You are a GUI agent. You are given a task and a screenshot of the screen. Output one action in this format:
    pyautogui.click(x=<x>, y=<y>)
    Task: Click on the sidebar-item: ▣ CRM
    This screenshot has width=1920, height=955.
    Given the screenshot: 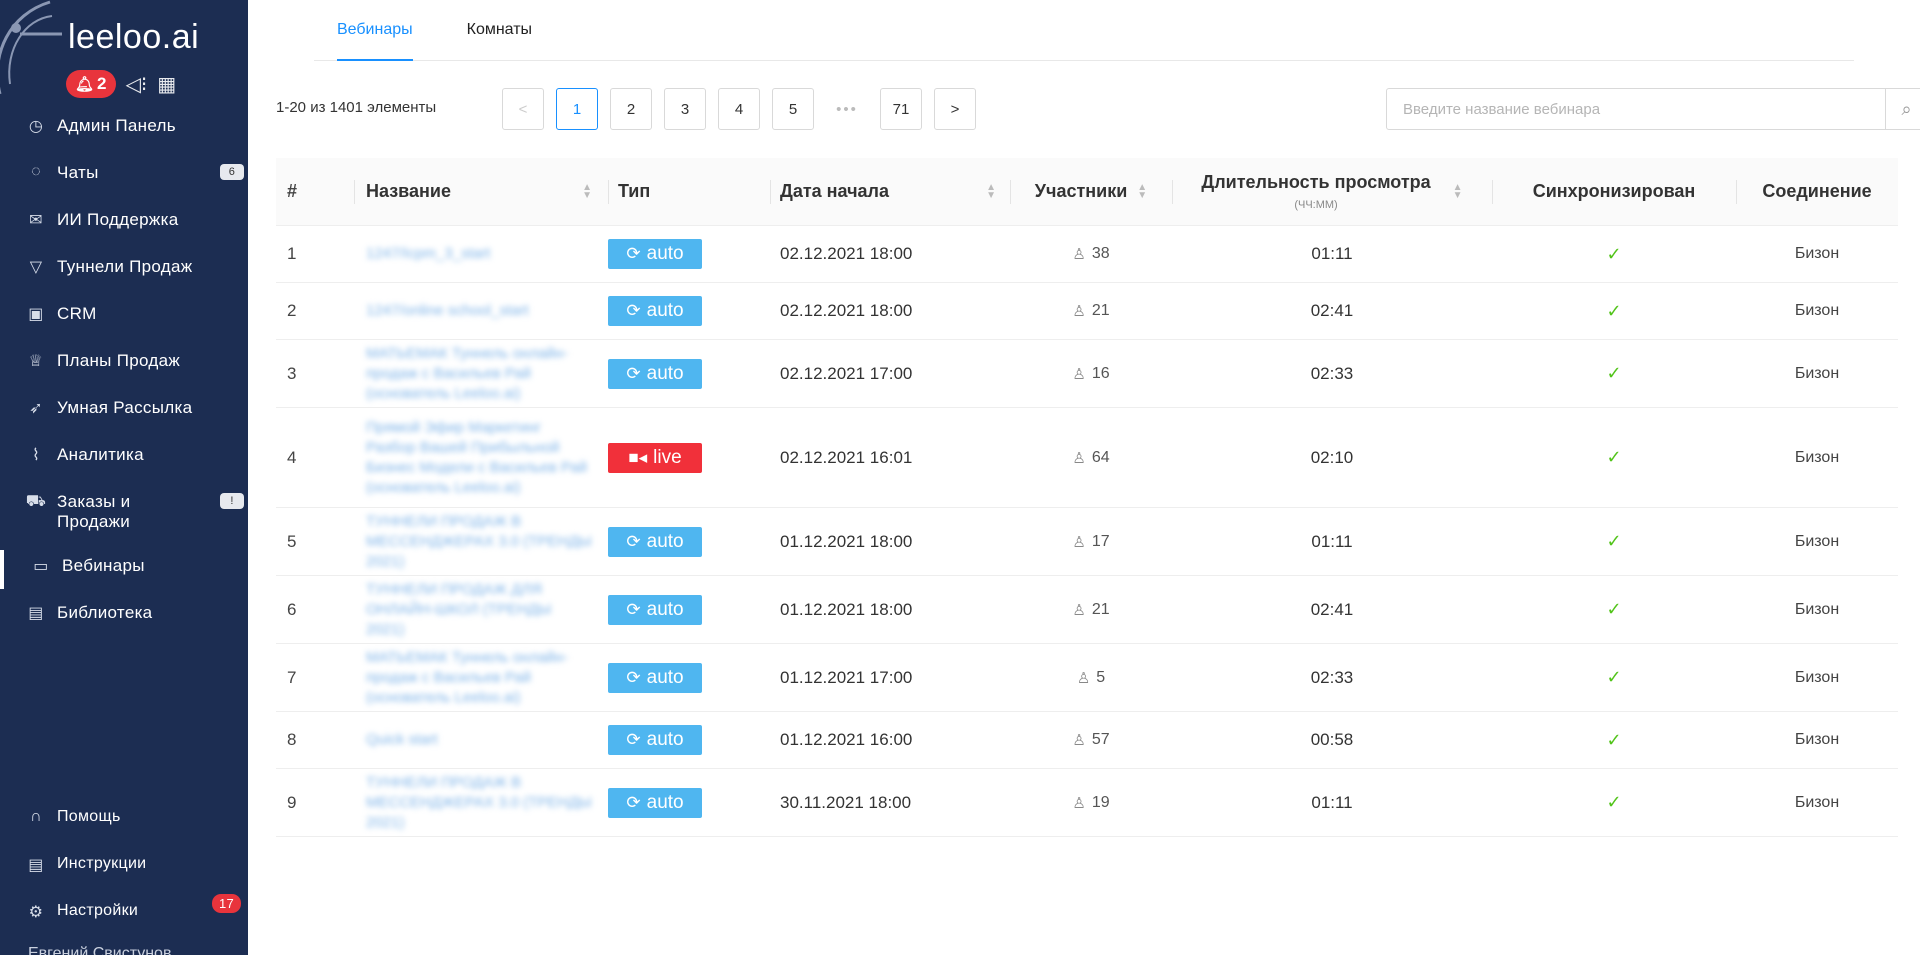 What is the action you would take?
    pyautogui.click(x=124, y=319)
    